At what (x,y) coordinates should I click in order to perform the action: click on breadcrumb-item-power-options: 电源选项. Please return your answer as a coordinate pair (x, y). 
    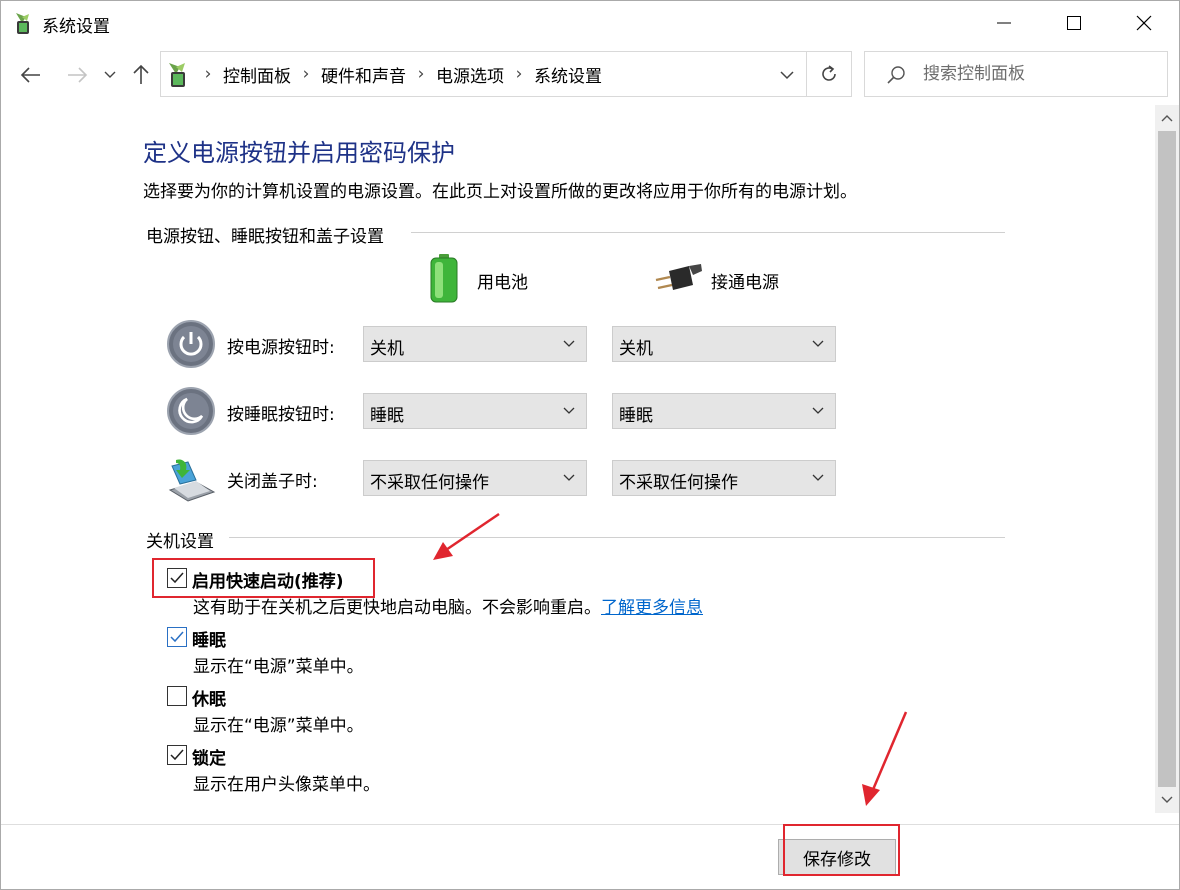
    Looking at the image, I should click on (470, 74).